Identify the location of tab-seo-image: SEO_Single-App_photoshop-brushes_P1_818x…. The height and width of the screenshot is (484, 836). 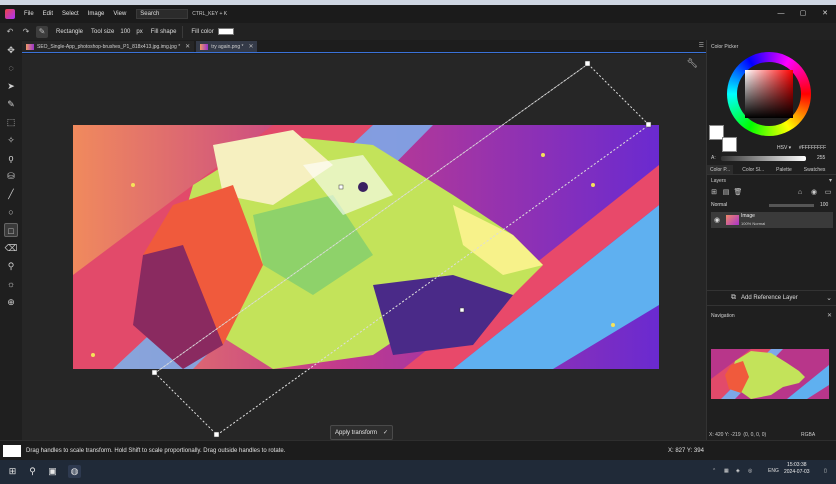
(108, 46).